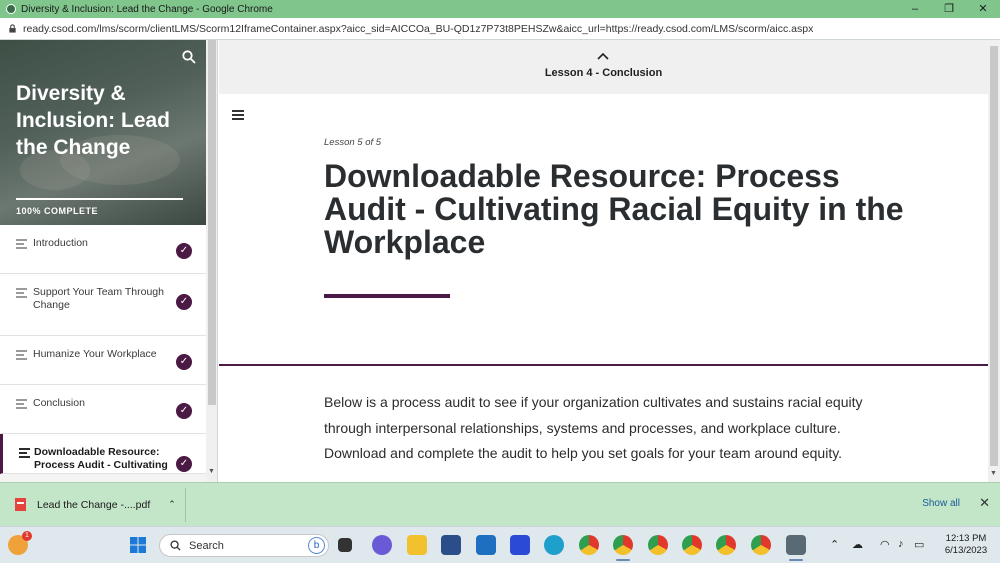 The image size is (1000, 563). What do you see at coordinates (966, 538) in the screenshot?
I see `clock-time: 12:13 PM` at bounding box center [966, 538].